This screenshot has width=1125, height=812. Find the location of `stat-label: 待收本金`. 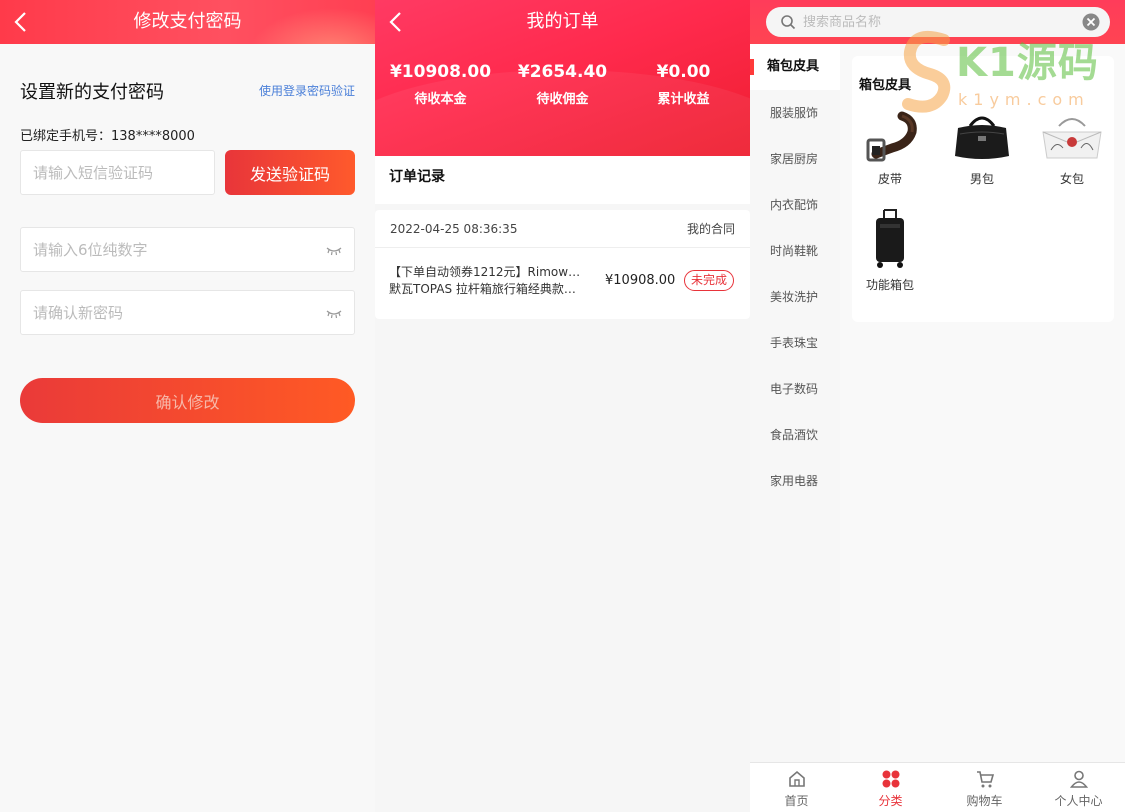

stat-label: 待收本金 is located at coordinates (440, 99).